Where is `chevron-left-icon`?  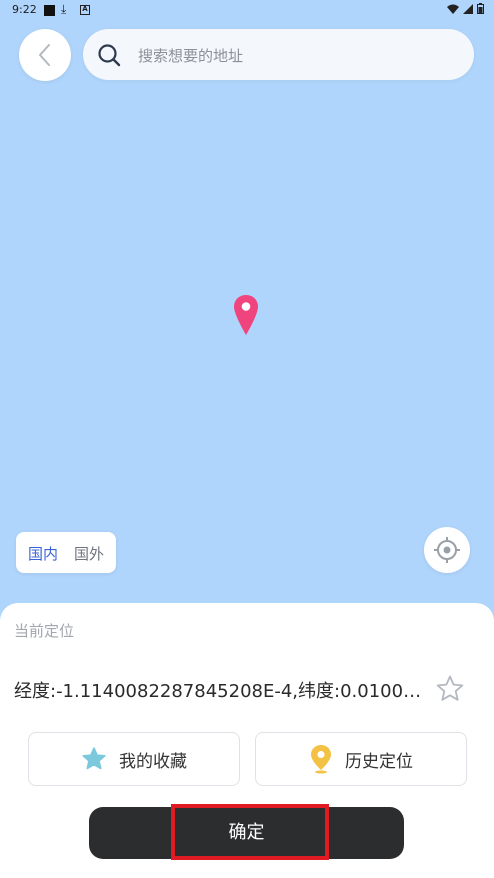 chevron-left-icon is located at coordinates (44, 55).